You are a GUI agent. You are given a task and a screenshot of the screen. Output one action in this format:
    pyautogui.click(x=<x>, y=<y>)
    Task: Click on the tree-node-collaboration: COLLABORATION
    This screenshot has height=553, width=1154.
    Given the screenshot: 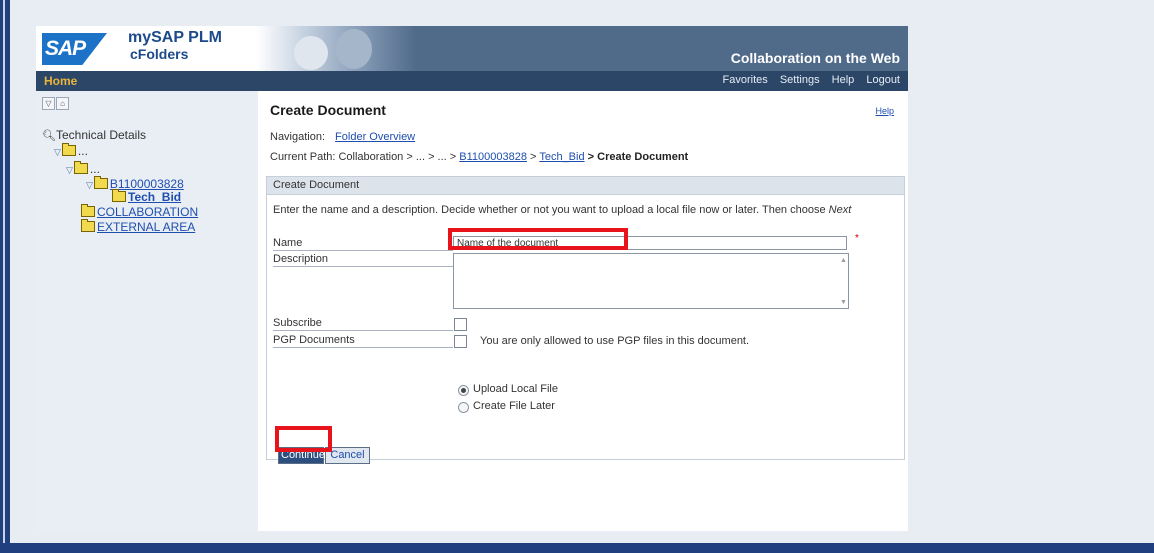 What is the action you would take?
    pyautogui.click(x=139, y=211)
    